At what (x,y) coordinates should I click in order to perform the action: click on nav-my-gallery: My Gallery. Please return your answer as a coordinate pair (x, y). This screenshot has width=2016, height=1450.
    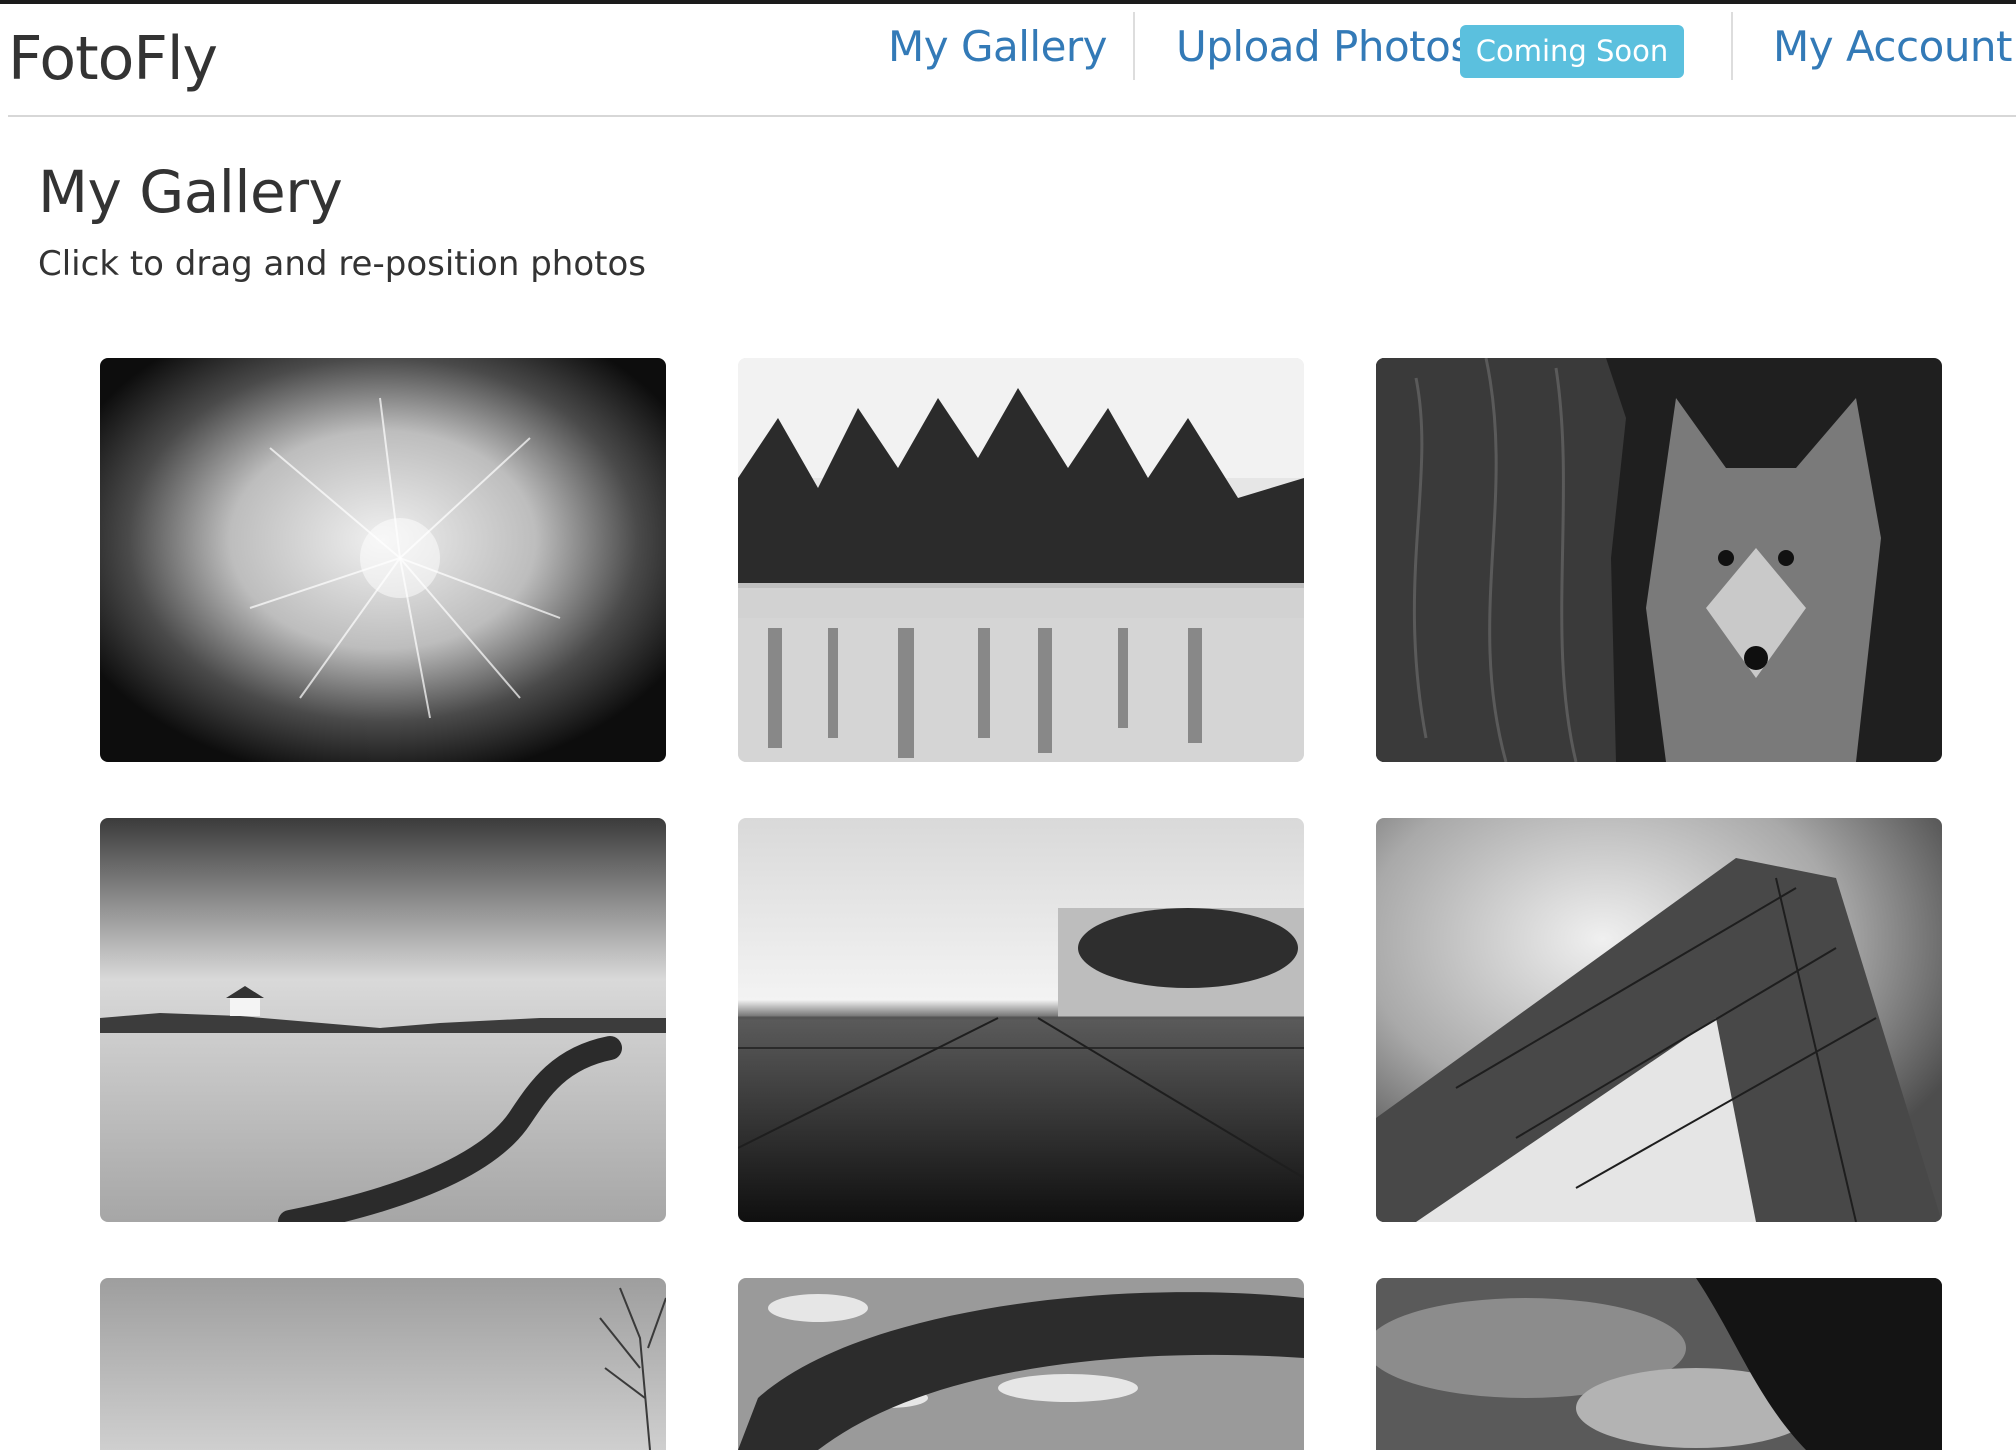
    Looking at the image, I should click on (998, 46).